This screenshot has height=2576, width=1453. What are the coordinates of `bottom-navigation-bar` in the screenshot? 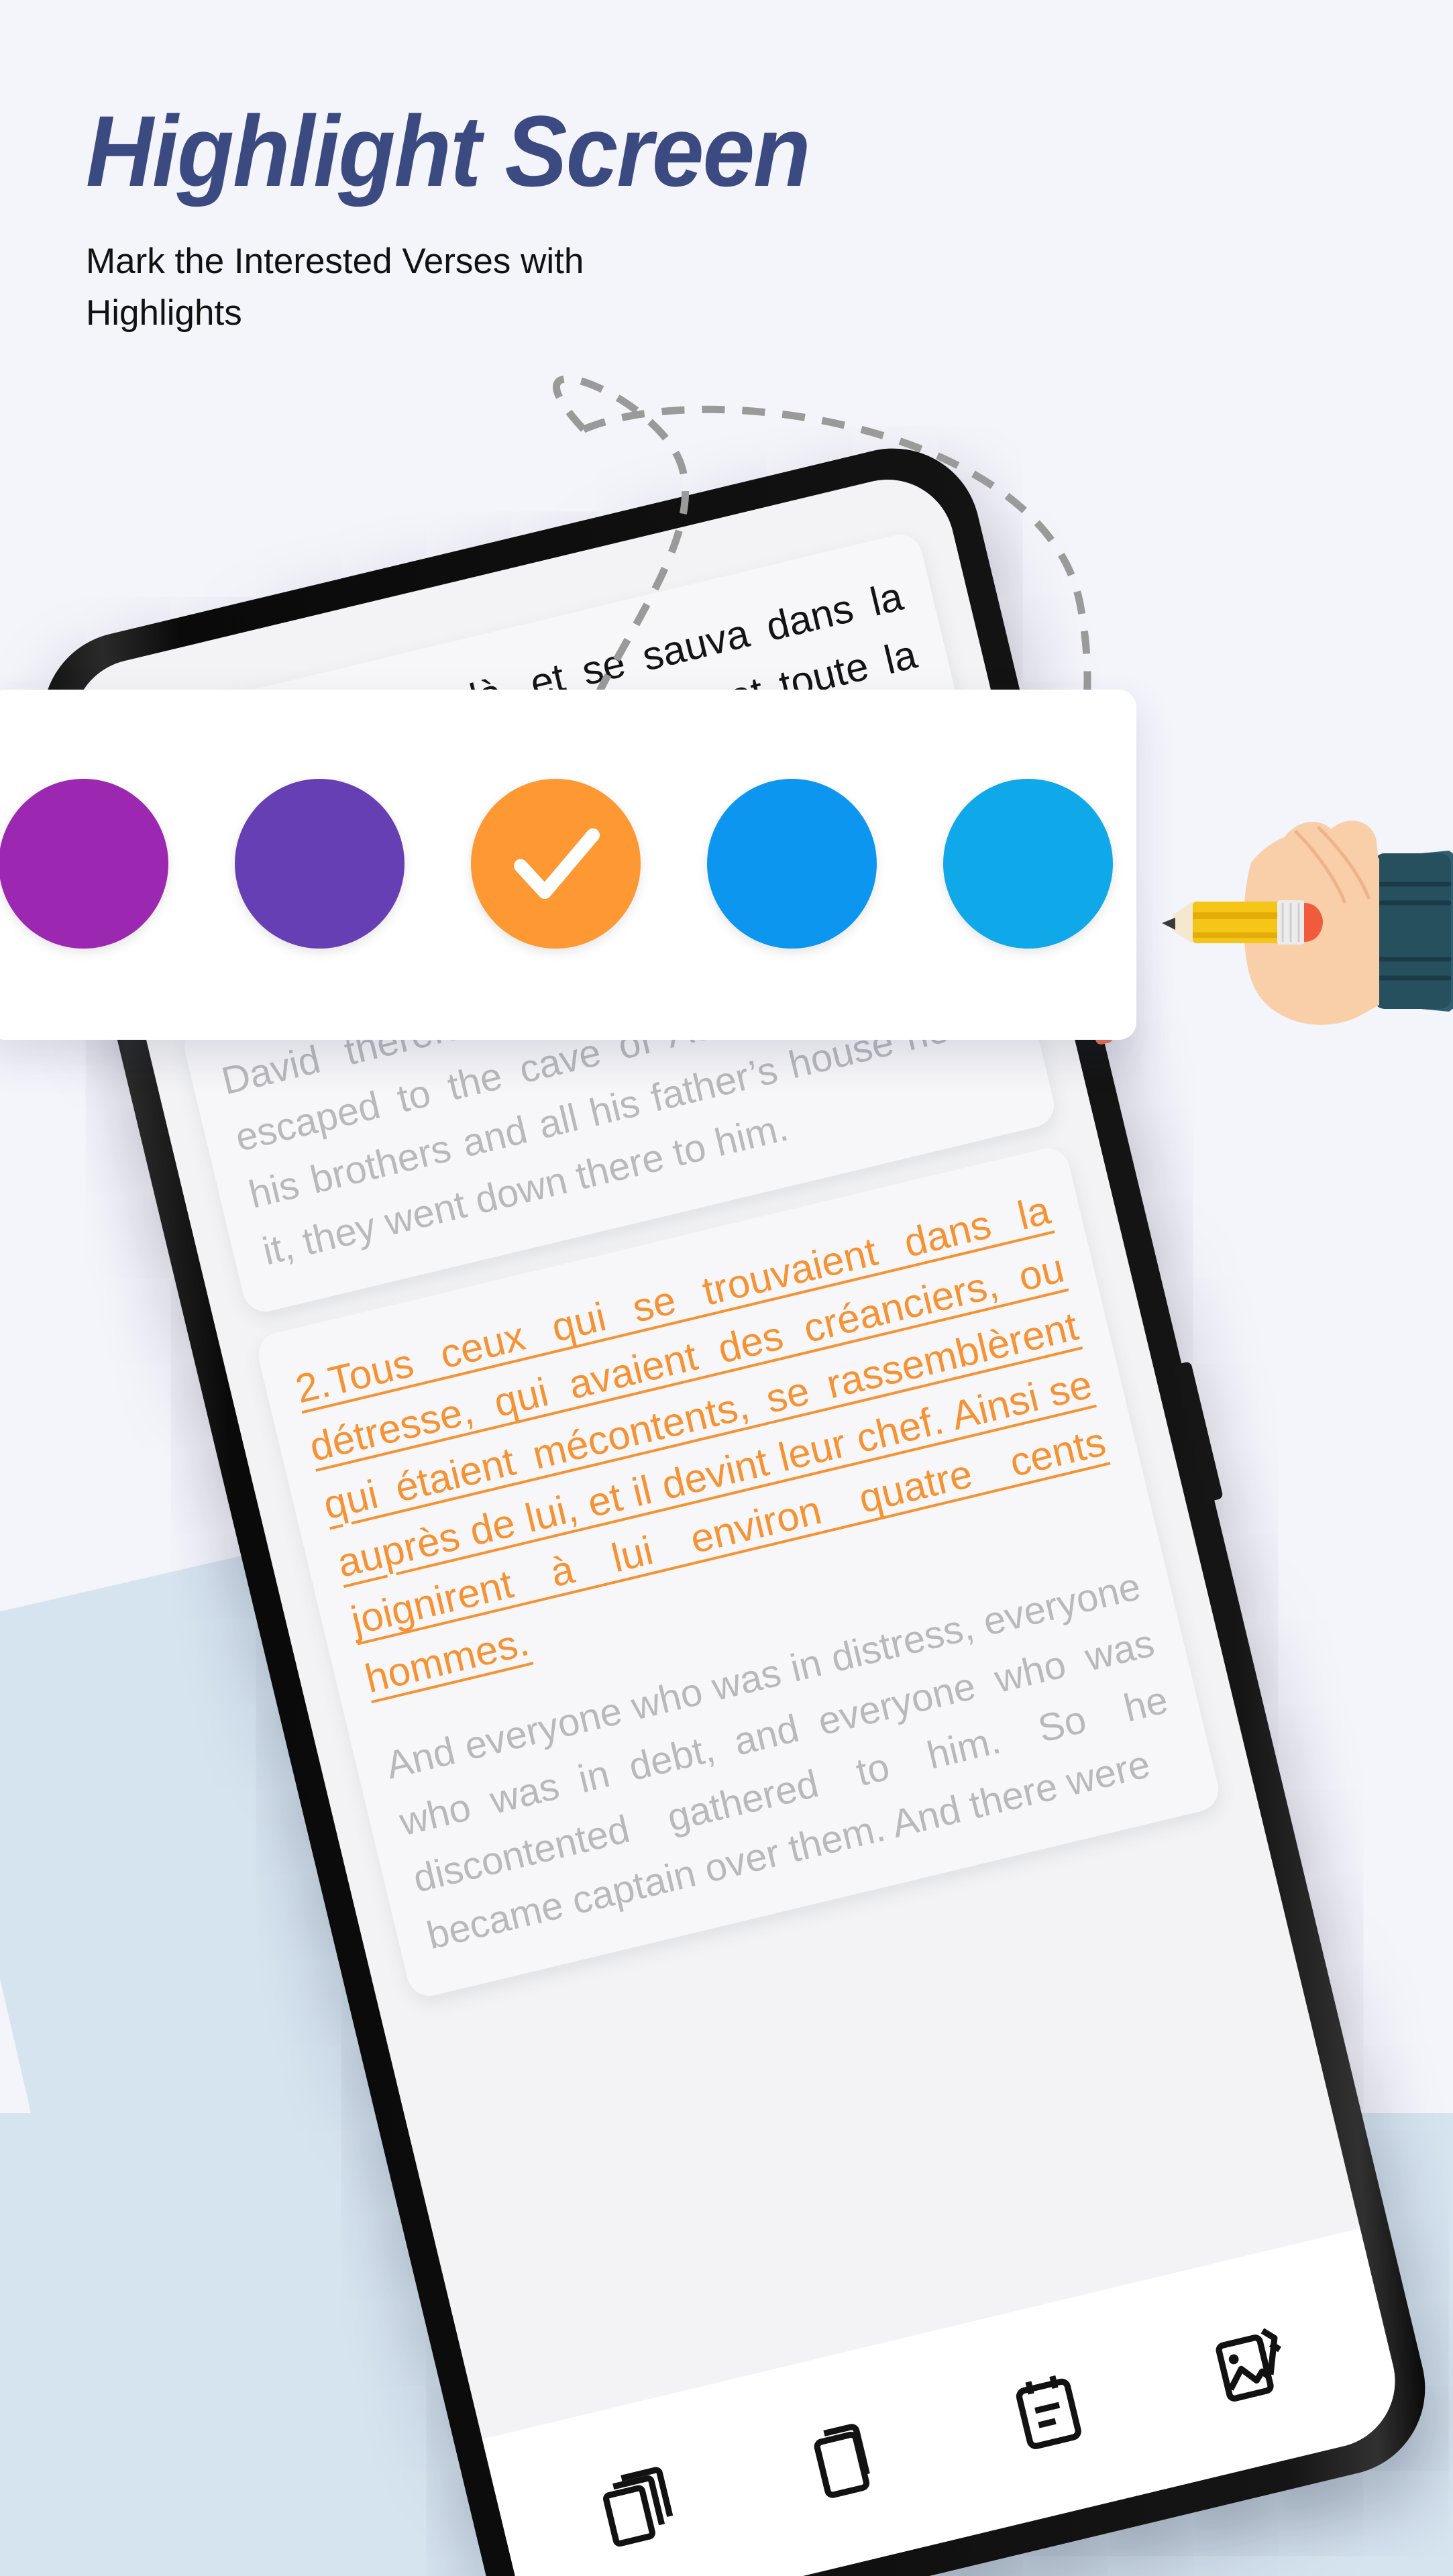 It's located at (946, 2402).